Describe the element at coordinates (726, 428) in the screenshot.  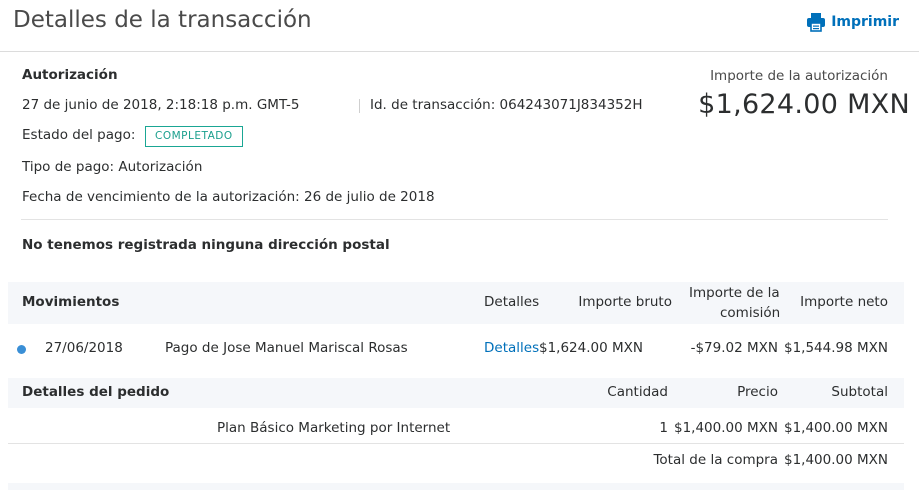
I see `order-item-price: $1,400.00 MXN` at that location.